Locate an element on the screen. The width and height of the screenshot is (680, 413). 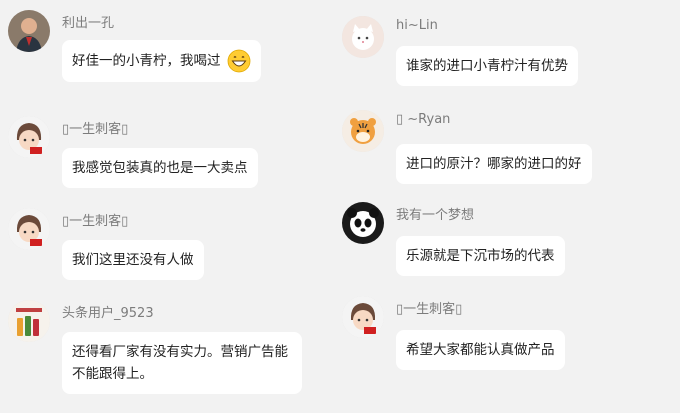
username: ▯ ~Ryan is located at coordinates (423, 119).